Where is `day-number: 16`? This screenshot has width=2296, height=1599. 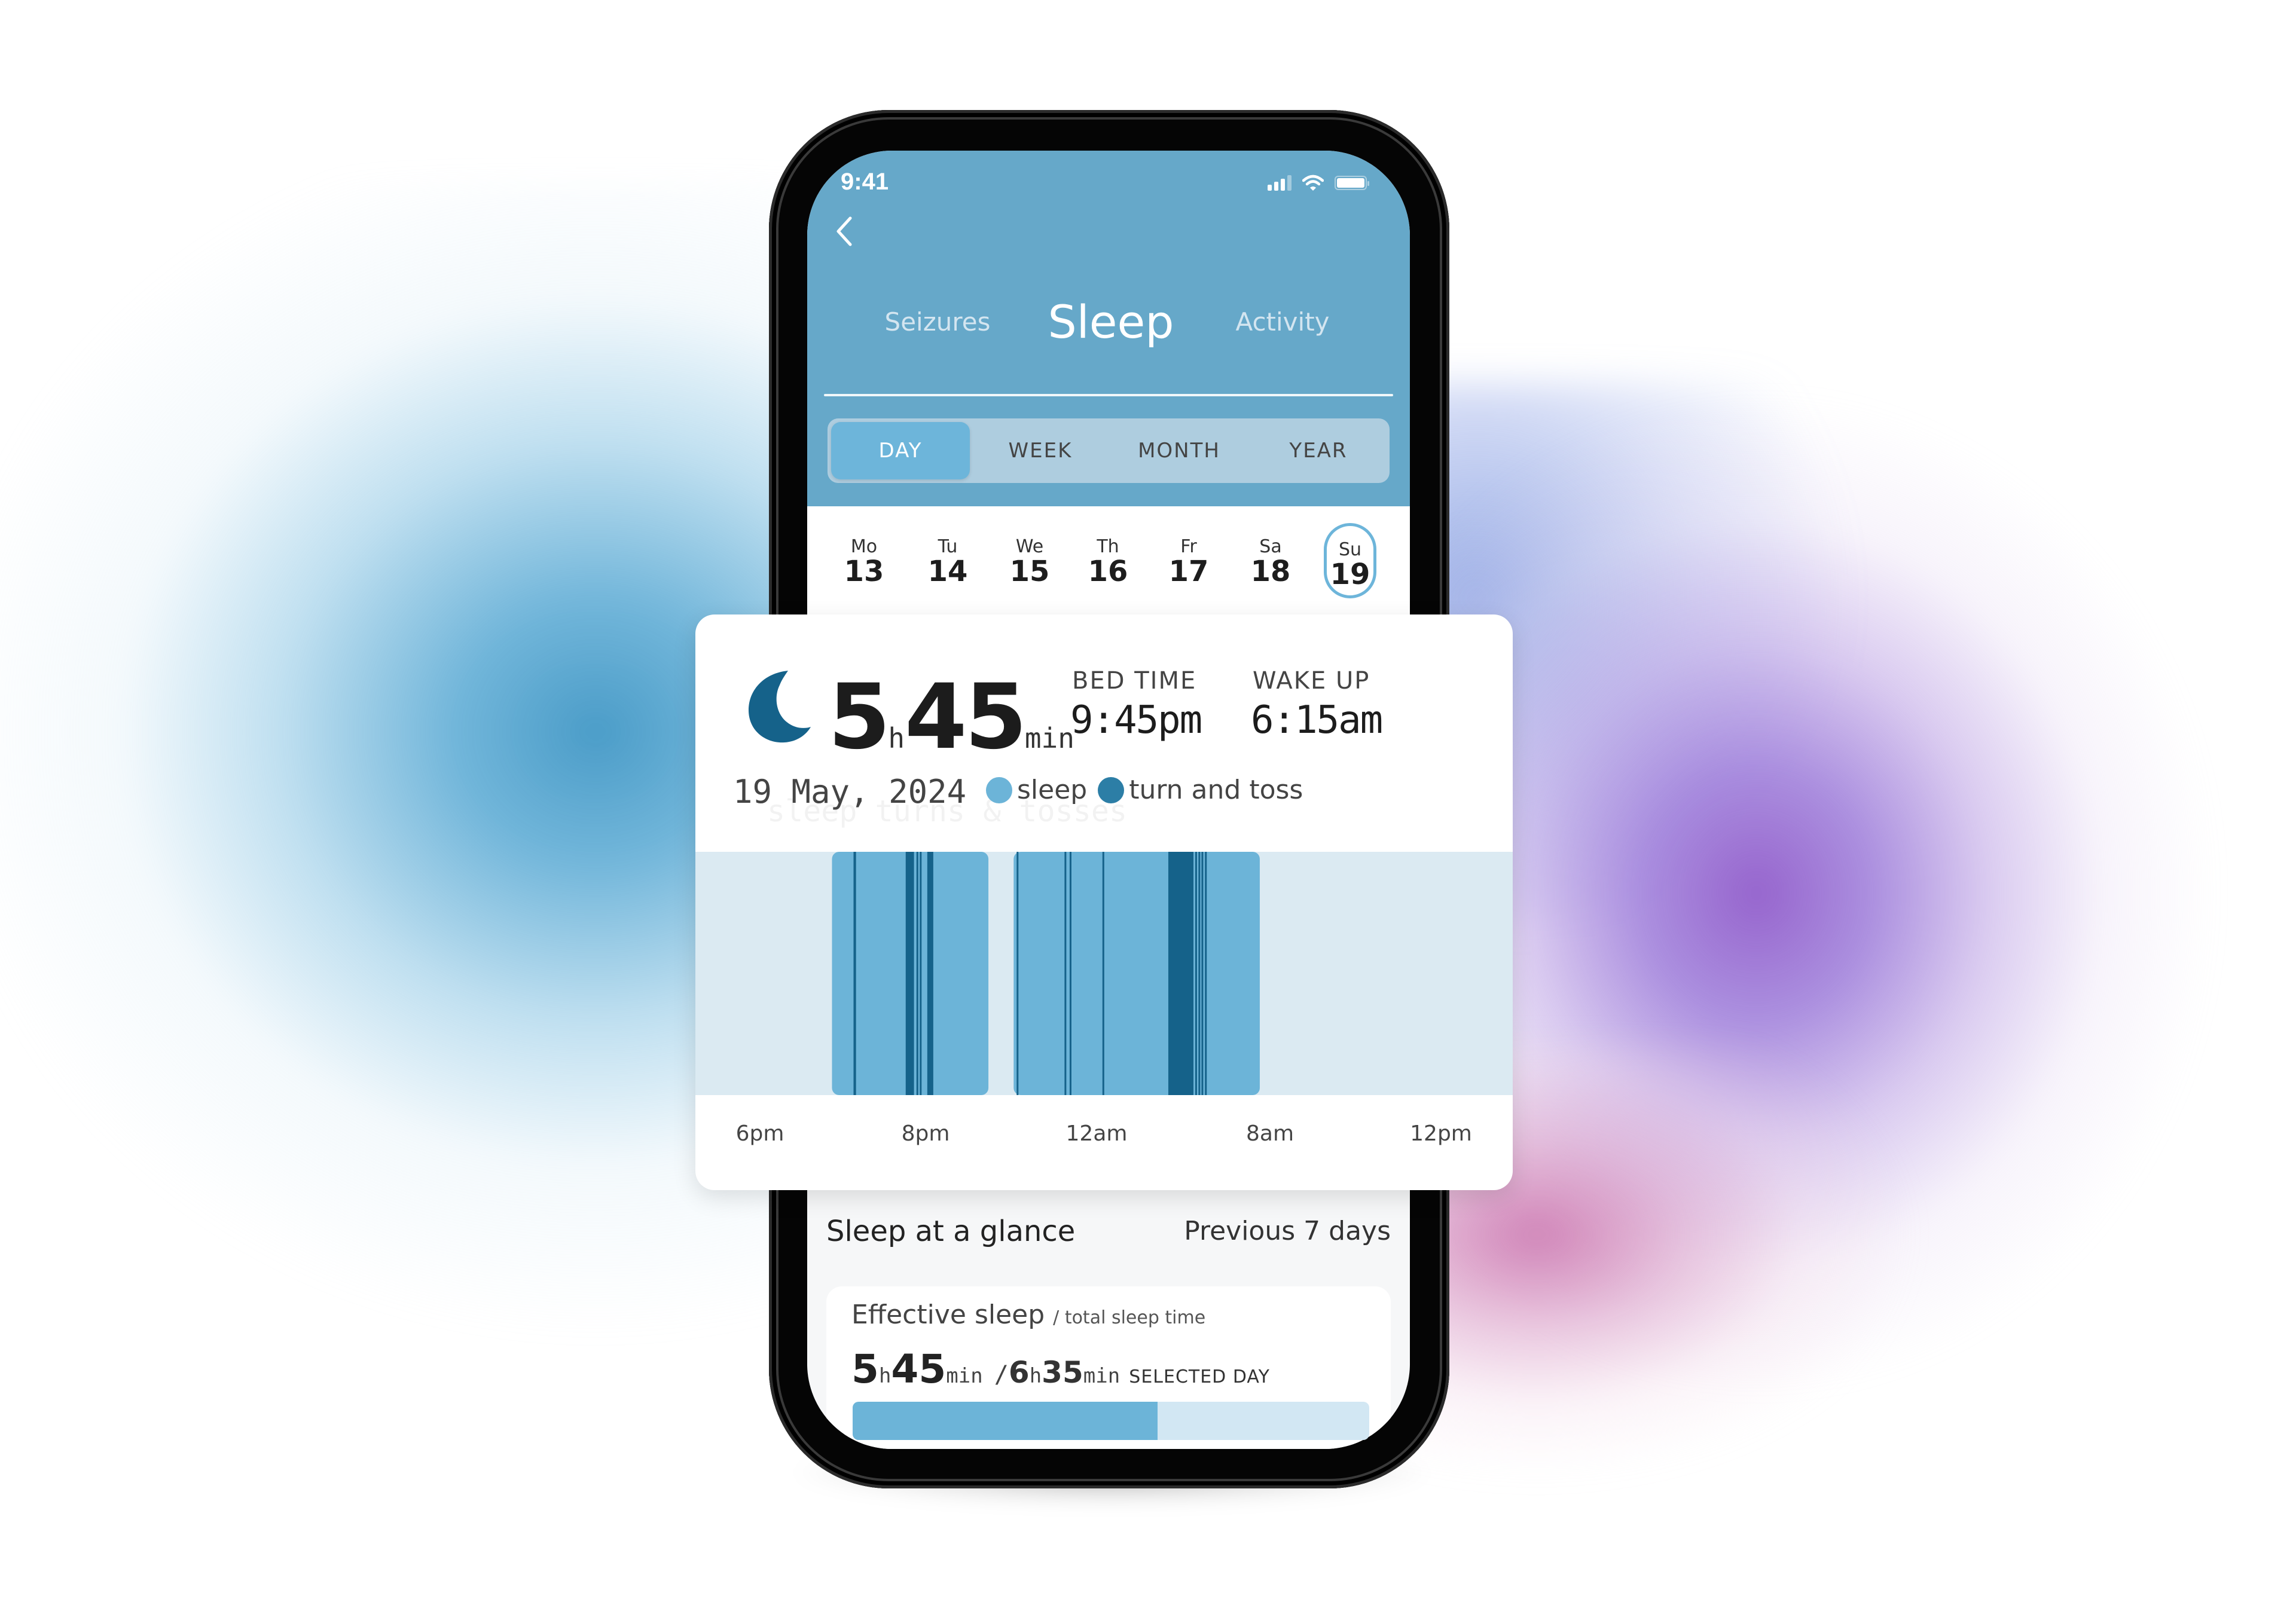 day-number: 16 is located at coordinates (1108, 571).